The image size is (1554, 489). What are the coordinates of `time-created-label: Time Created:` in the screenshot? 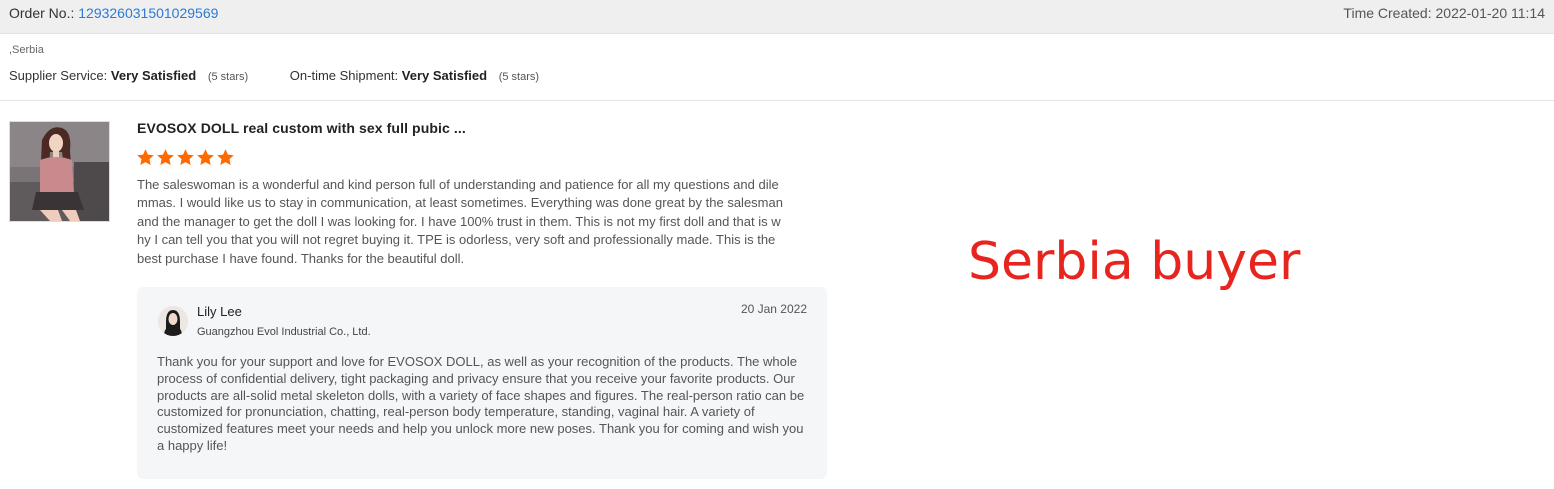 It's located at (1387, 13).